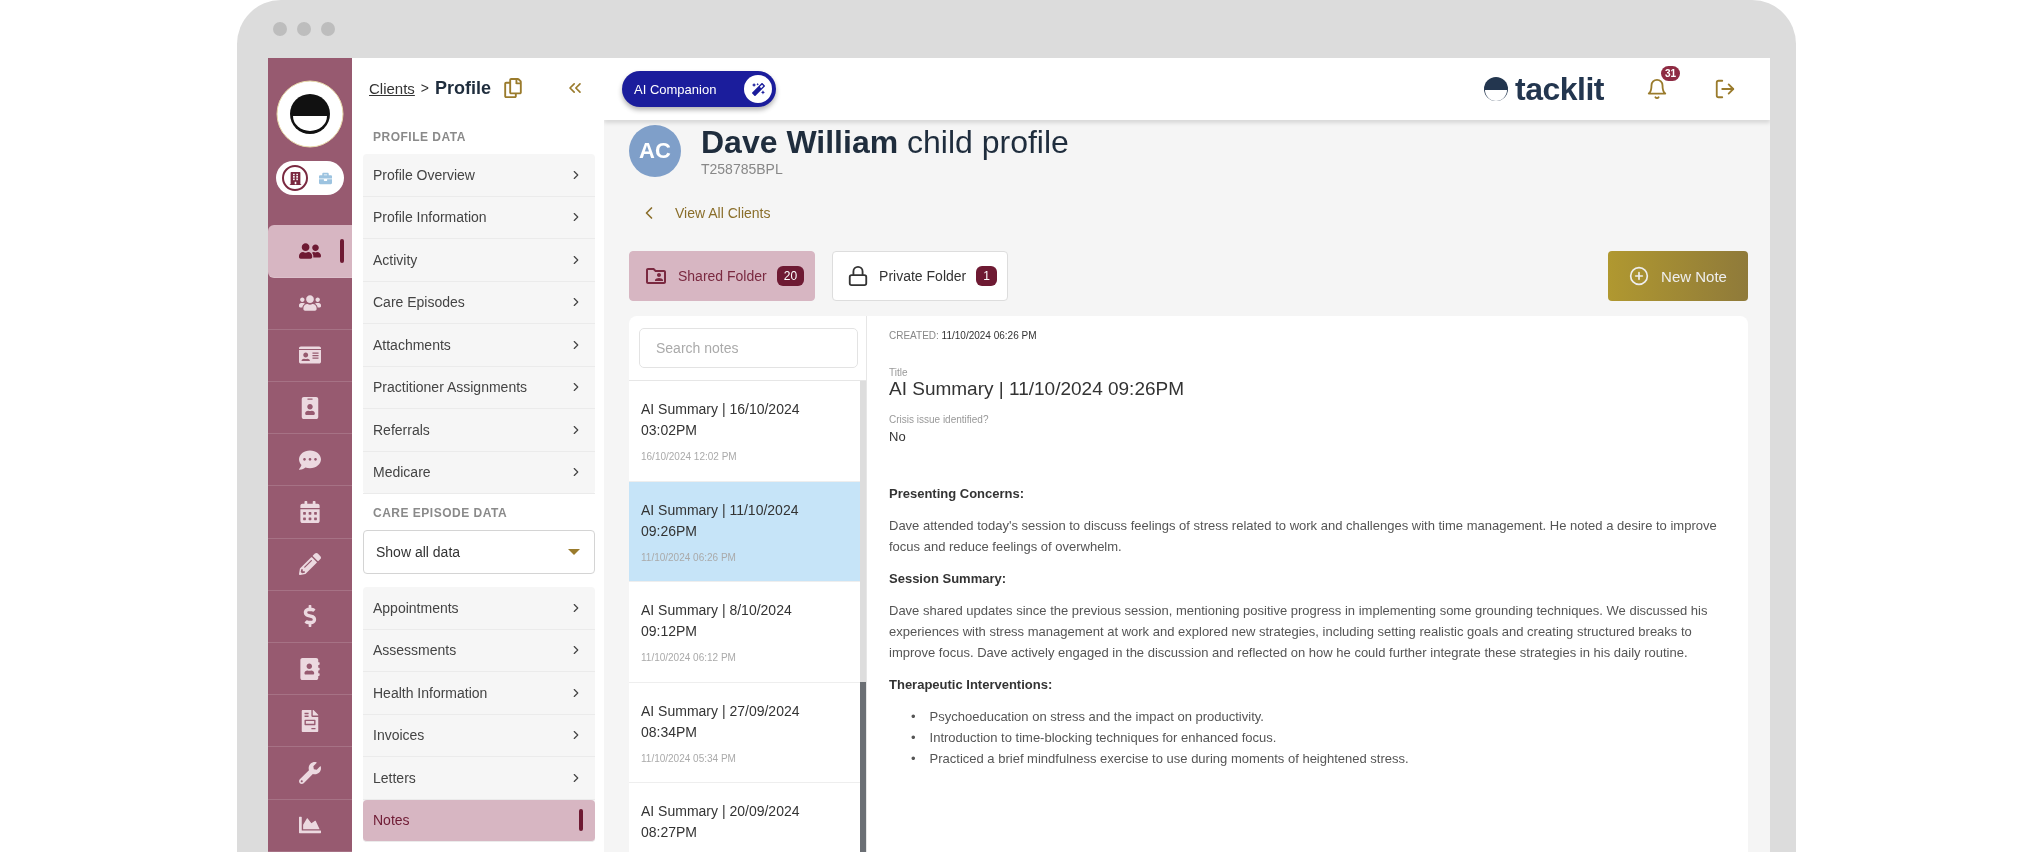  Describe the element at coordinates (479, 552) in the screenshot. I see `episode-dropdown: Show all data` at that location.